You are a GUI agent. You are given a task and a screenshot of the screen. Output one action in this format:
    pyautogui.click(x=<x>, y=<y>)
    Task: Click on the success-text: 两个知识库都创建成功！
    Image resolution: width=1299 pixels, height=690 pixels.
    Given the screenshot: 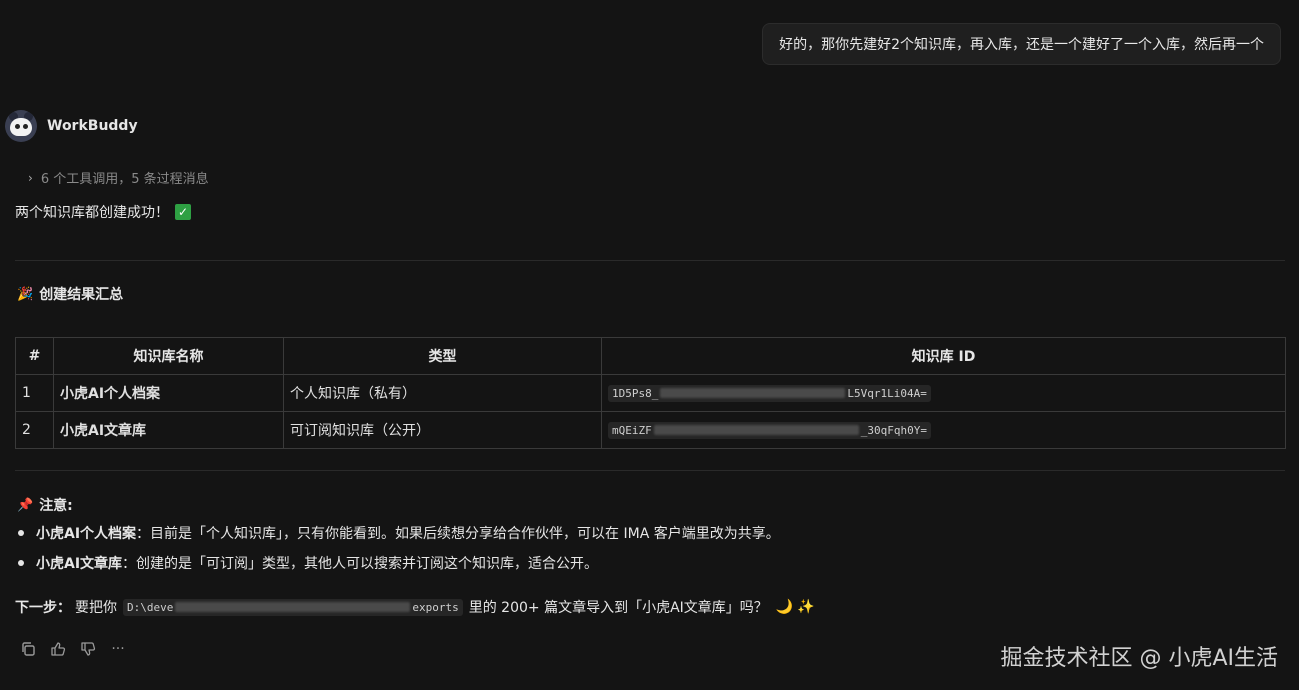 What is the action you would take?
    pyautogui.click(x=92, y=213)
    